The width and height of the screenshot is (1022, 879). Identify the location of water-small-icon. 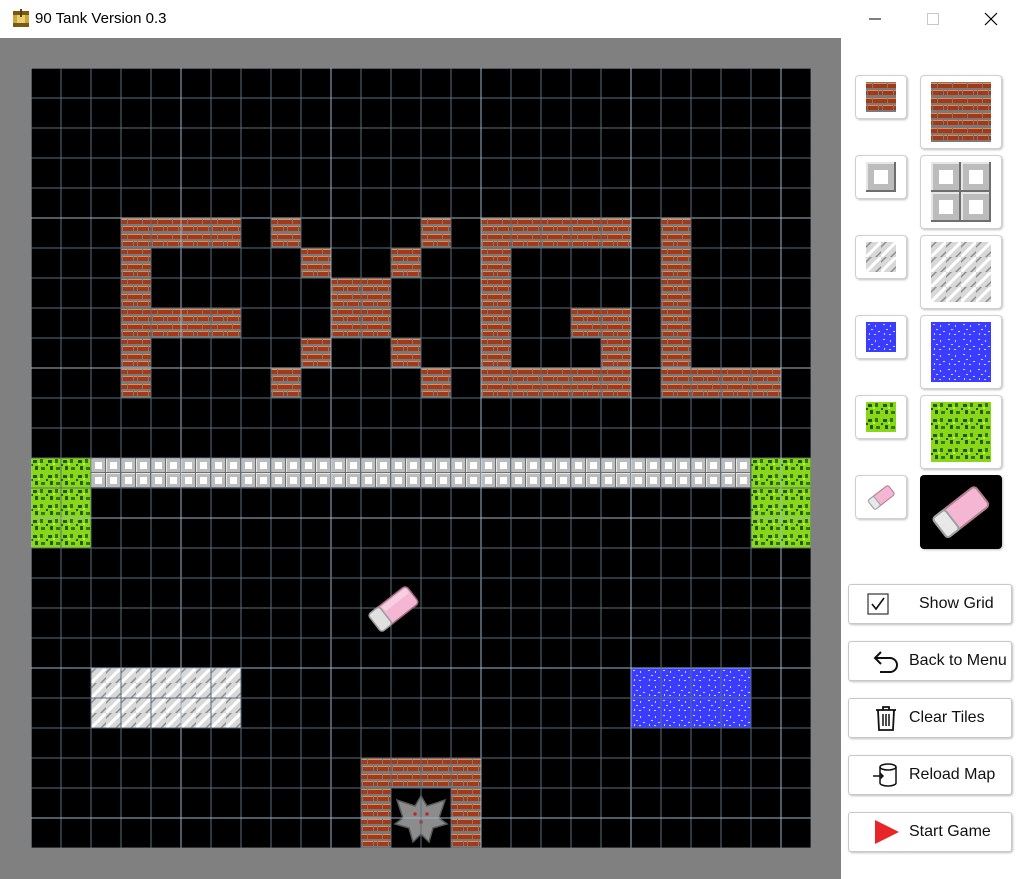
(881, 337).